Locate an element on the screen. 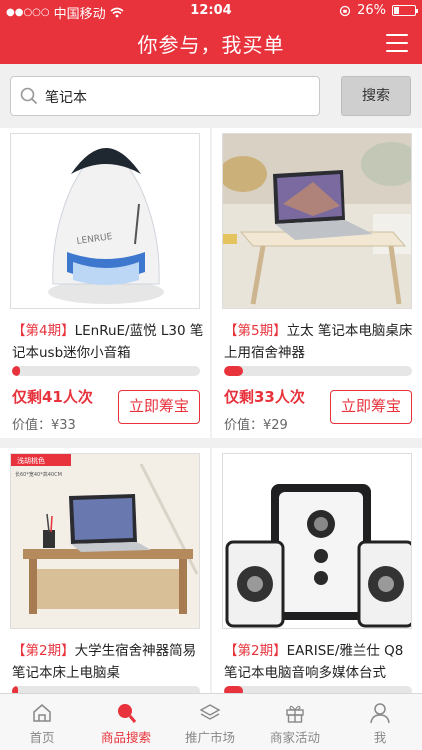  product-name: 【第4期】LEnRuE/蓝悦 L30 笔记本usb迷你小音箱 is located at coordinates (108, 342).